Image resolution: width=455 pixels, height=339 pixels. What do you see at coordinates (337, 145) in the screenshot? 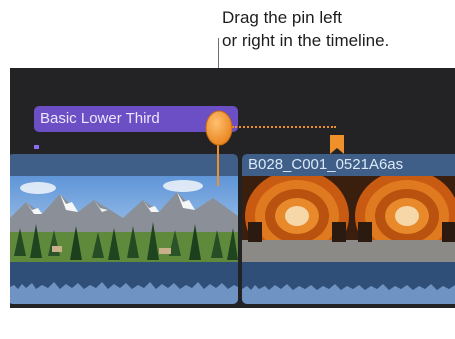
I see `marker-flag-icon` at bounding box center [337, 145].